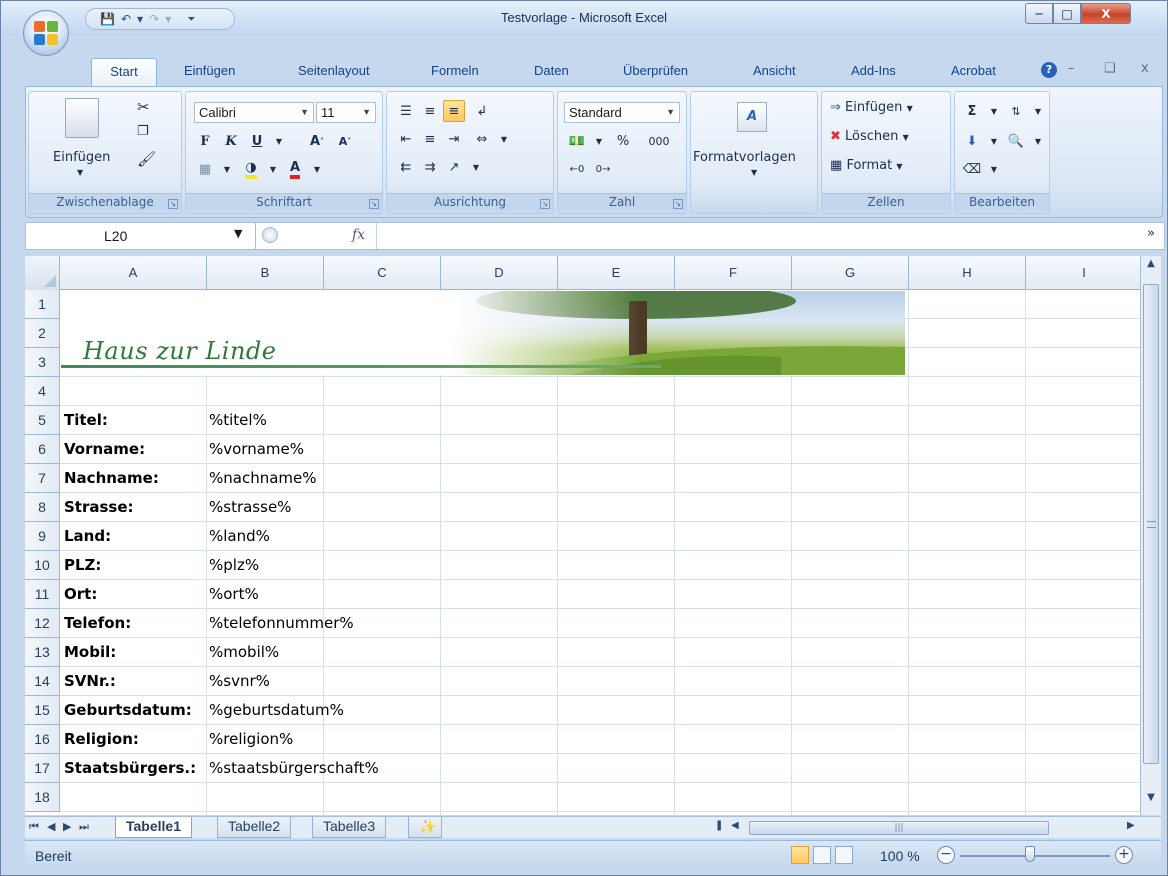 The image size is (1168, 876). Describe the element at coordinates (1110, 68) in the screenshot. I see `doc-restore-icon: ❑` at that location.